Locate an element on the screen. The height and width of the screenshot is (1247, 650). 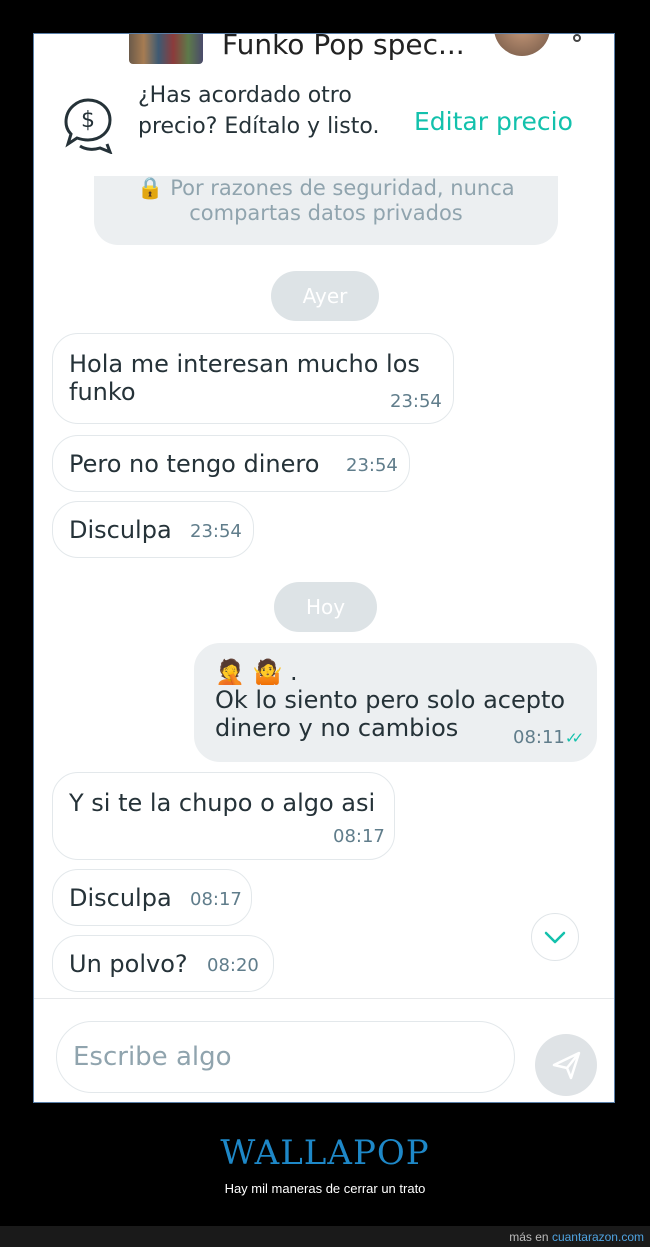
message-bubble: Disculpa 08:17 is located at coordinates (152, 897).